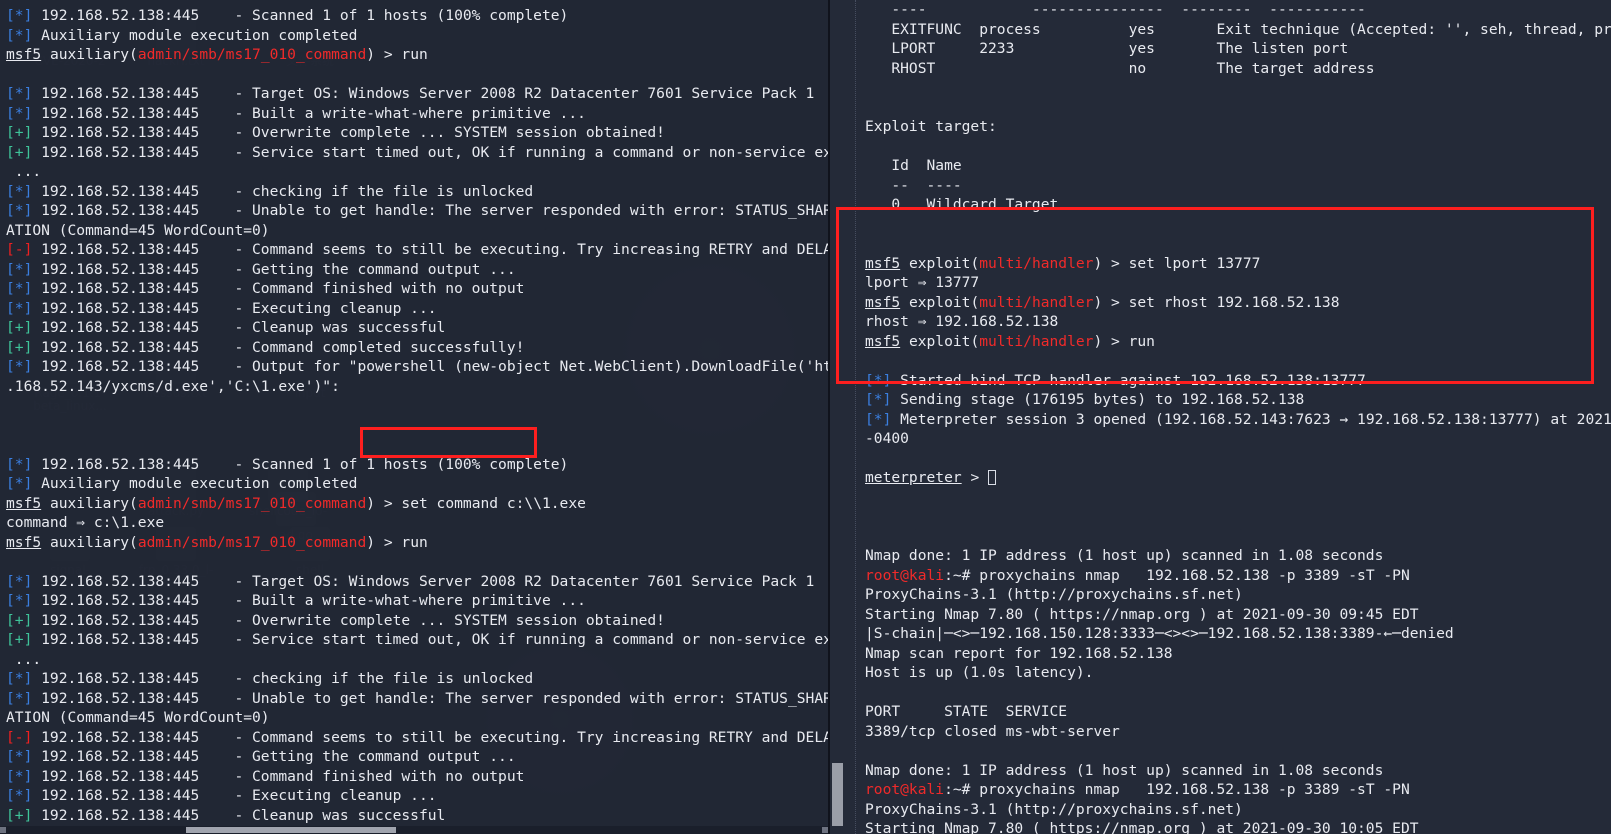  Describe the element at coordinates (1216, 302) in the screenshot. I see `terminal-text: ) > set rhost 192.168.52.138` at that location.